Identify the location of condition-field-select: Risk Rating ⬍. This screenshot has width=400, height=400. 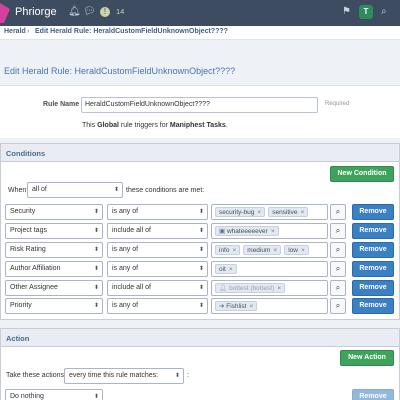
(54, 250).